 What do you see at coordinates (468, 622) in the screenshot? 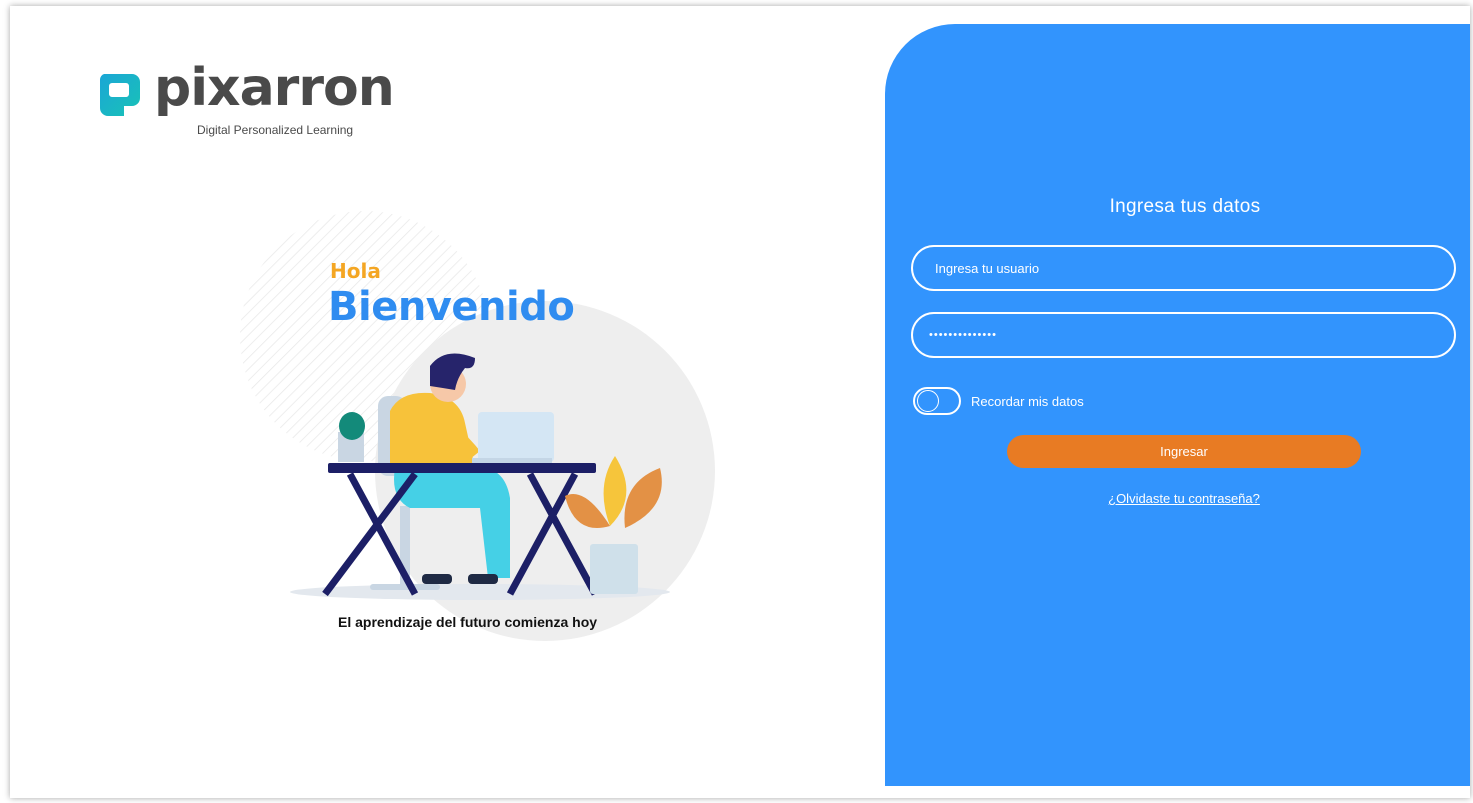
I see `hero-caption: El aprendizaje del futuro comienza hoy` at bounding box center [468, 622].